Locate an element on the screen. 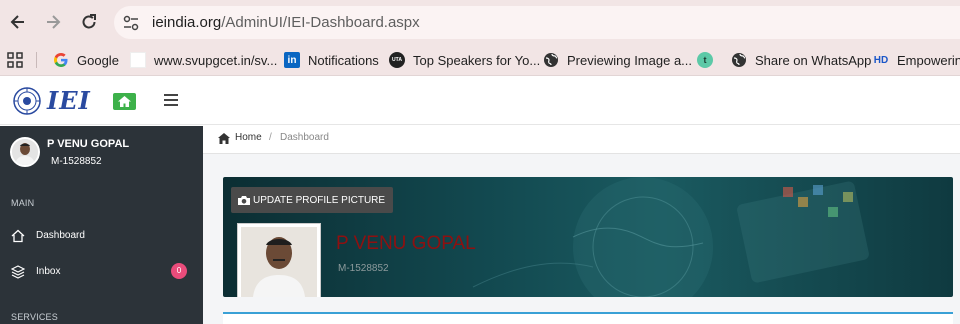 The height and width of the screenshot is (324, 960). back-button is located at coordinates (18, 22).